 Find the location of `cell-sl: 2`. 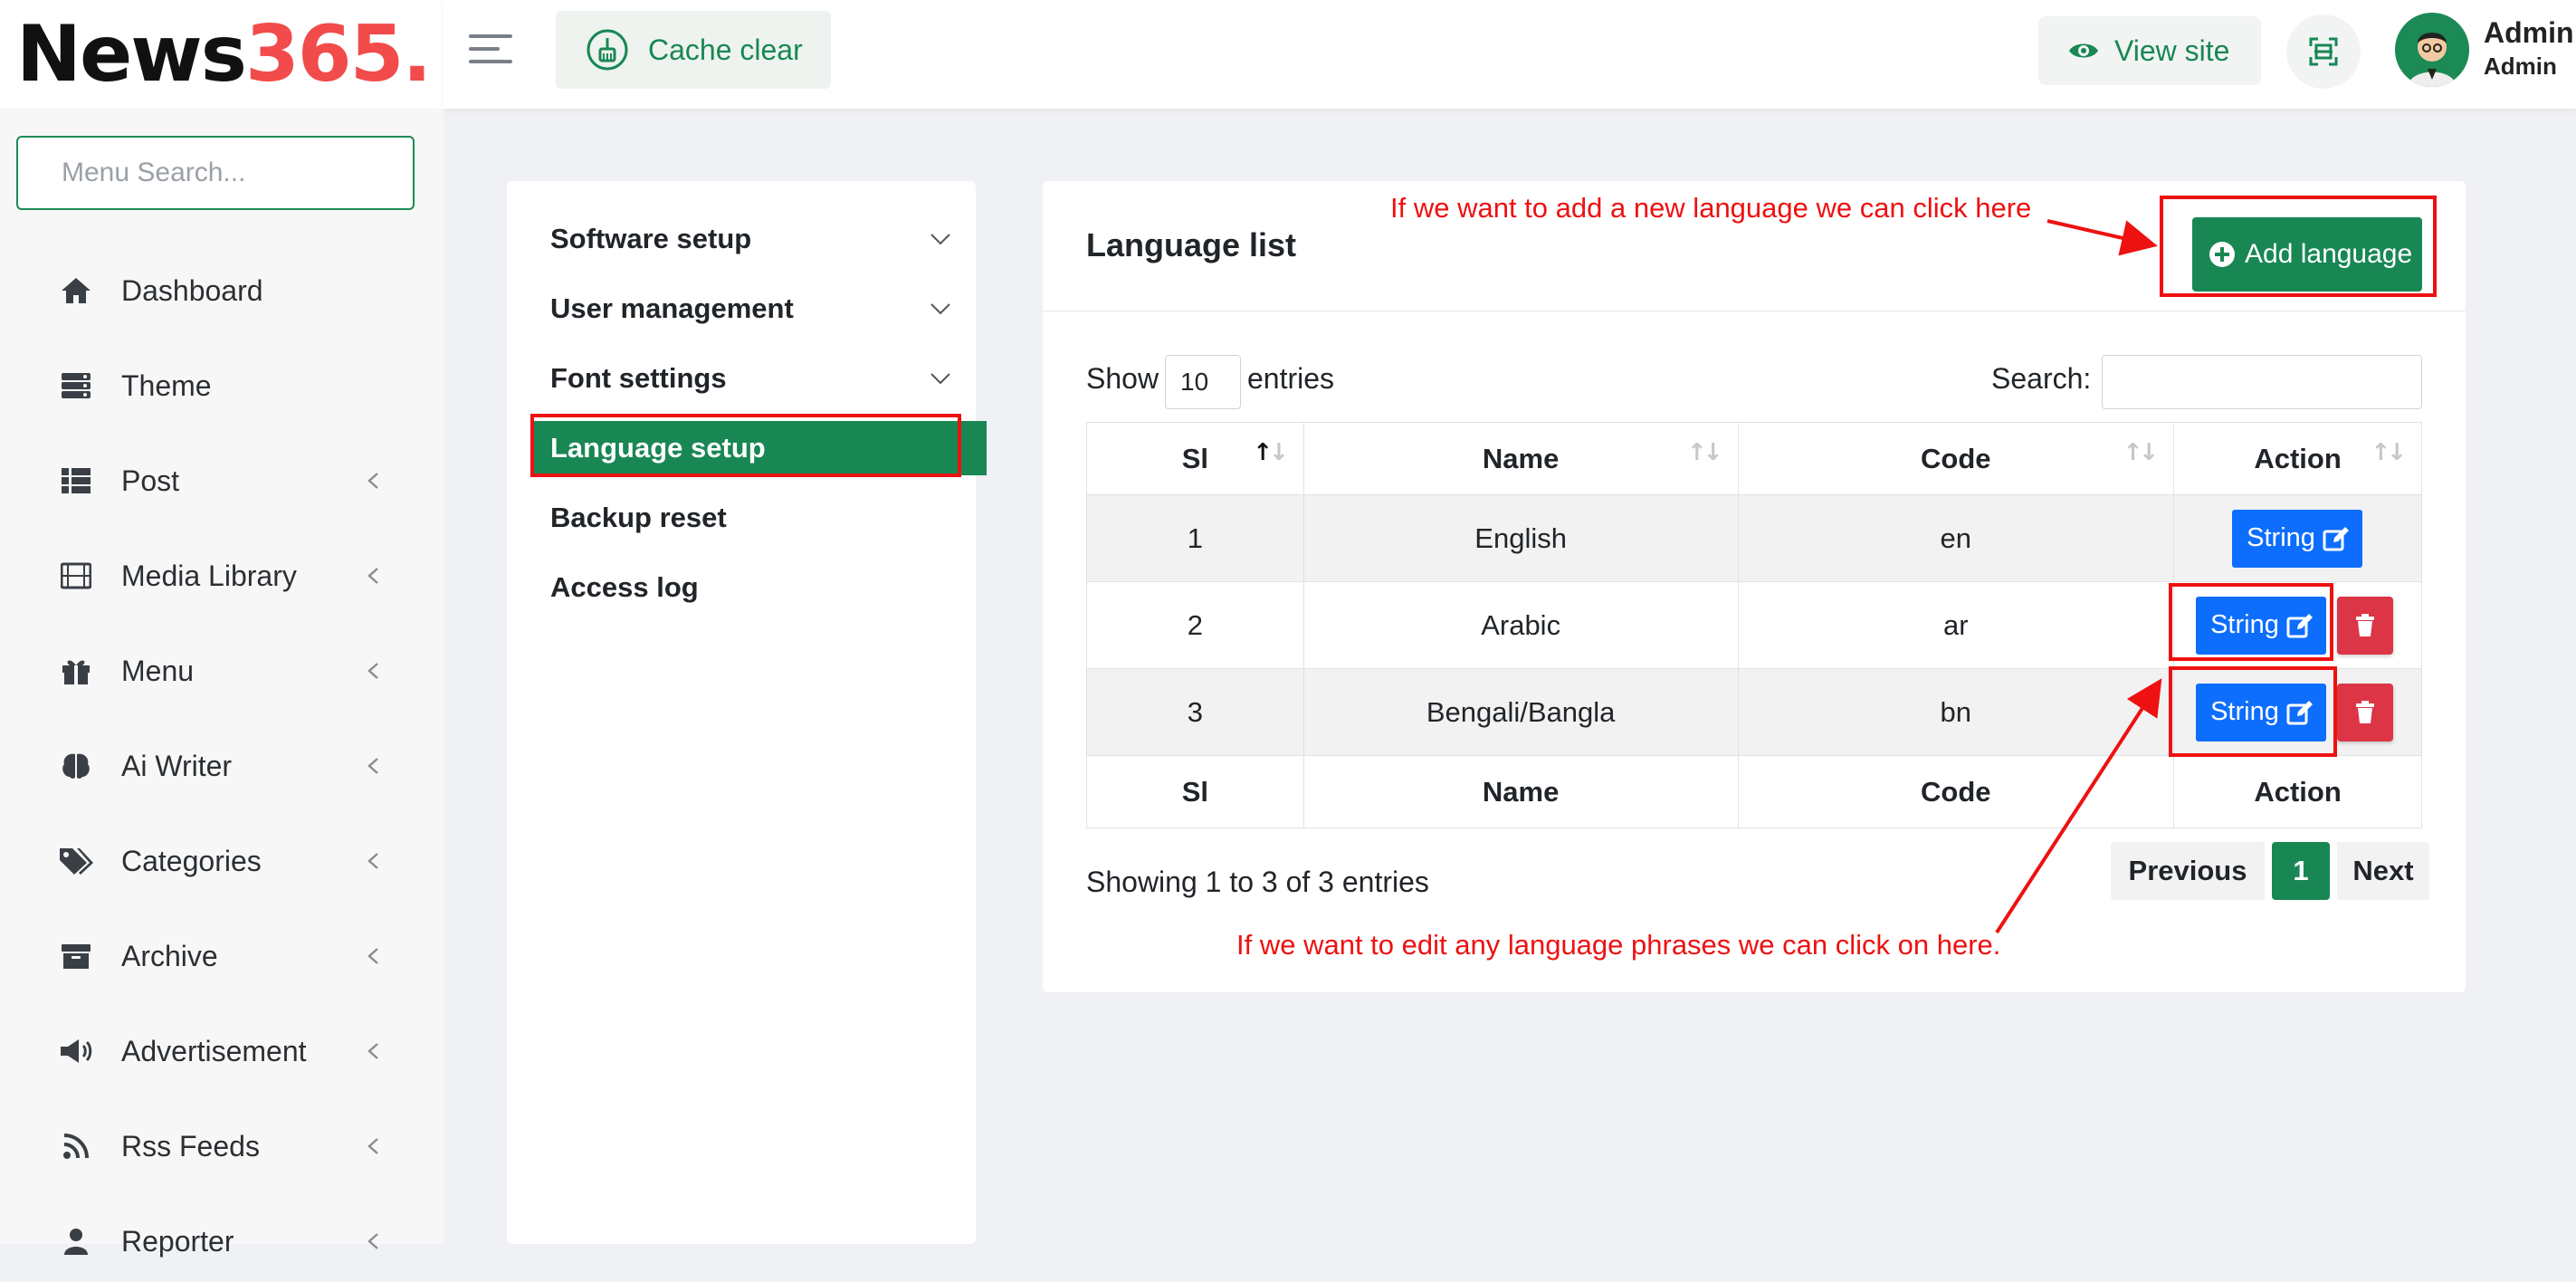

cell-sl: 2 is located at coordinates (1195, 625).